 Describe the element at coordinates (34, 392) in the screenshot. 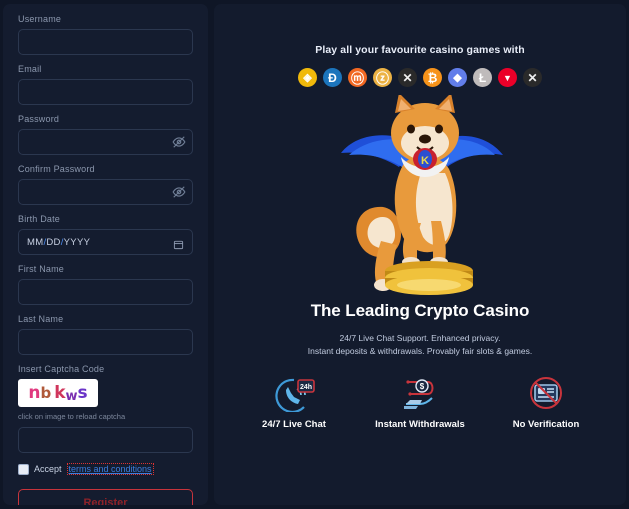

I see `captcha-char-0: n` at that location.